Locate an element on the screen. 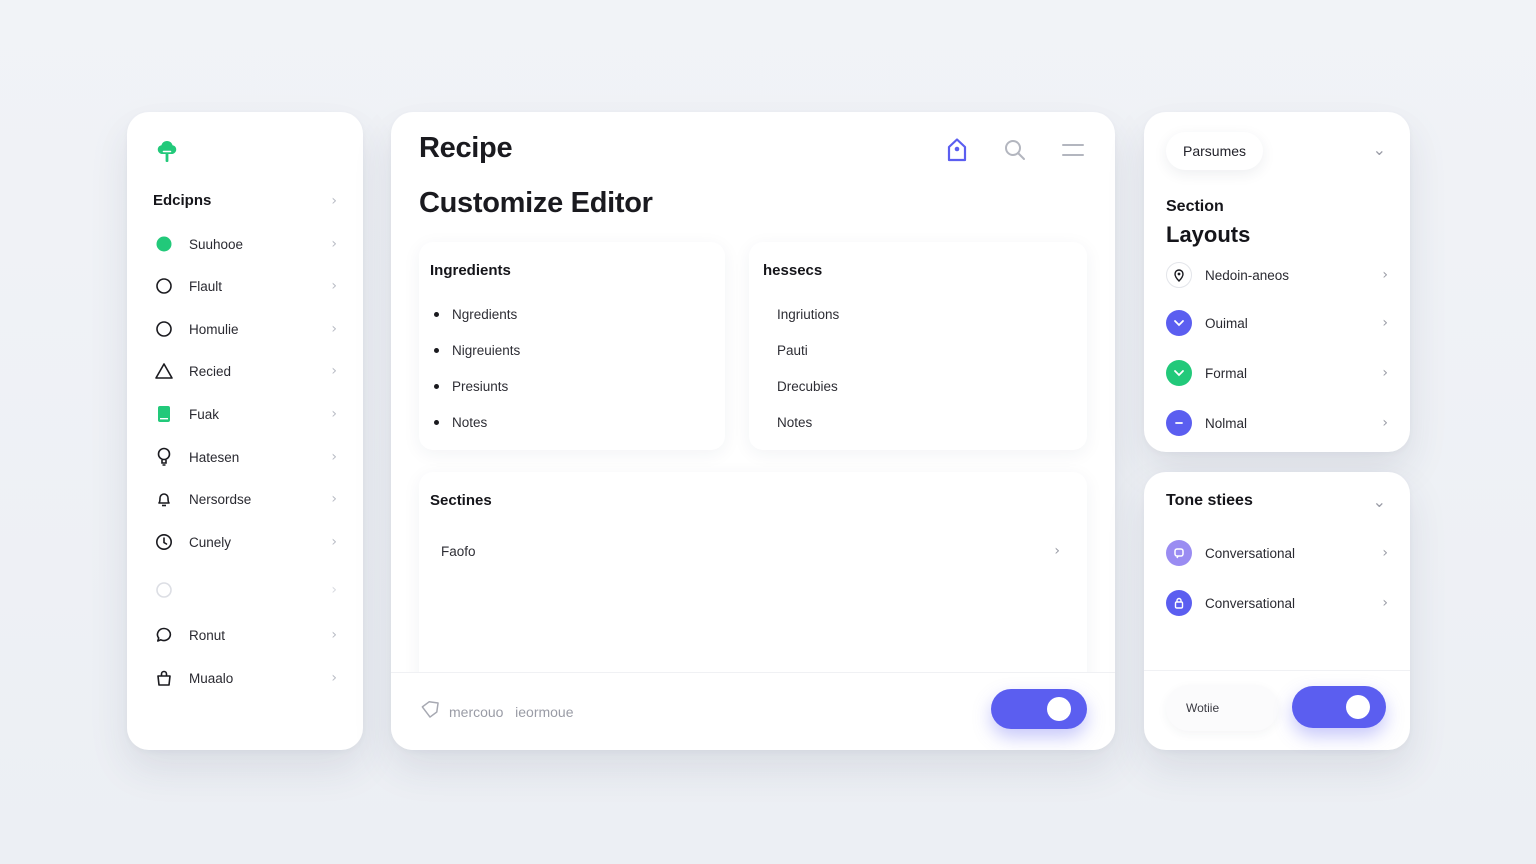  search-icon is located at coordinates (1015, 150).